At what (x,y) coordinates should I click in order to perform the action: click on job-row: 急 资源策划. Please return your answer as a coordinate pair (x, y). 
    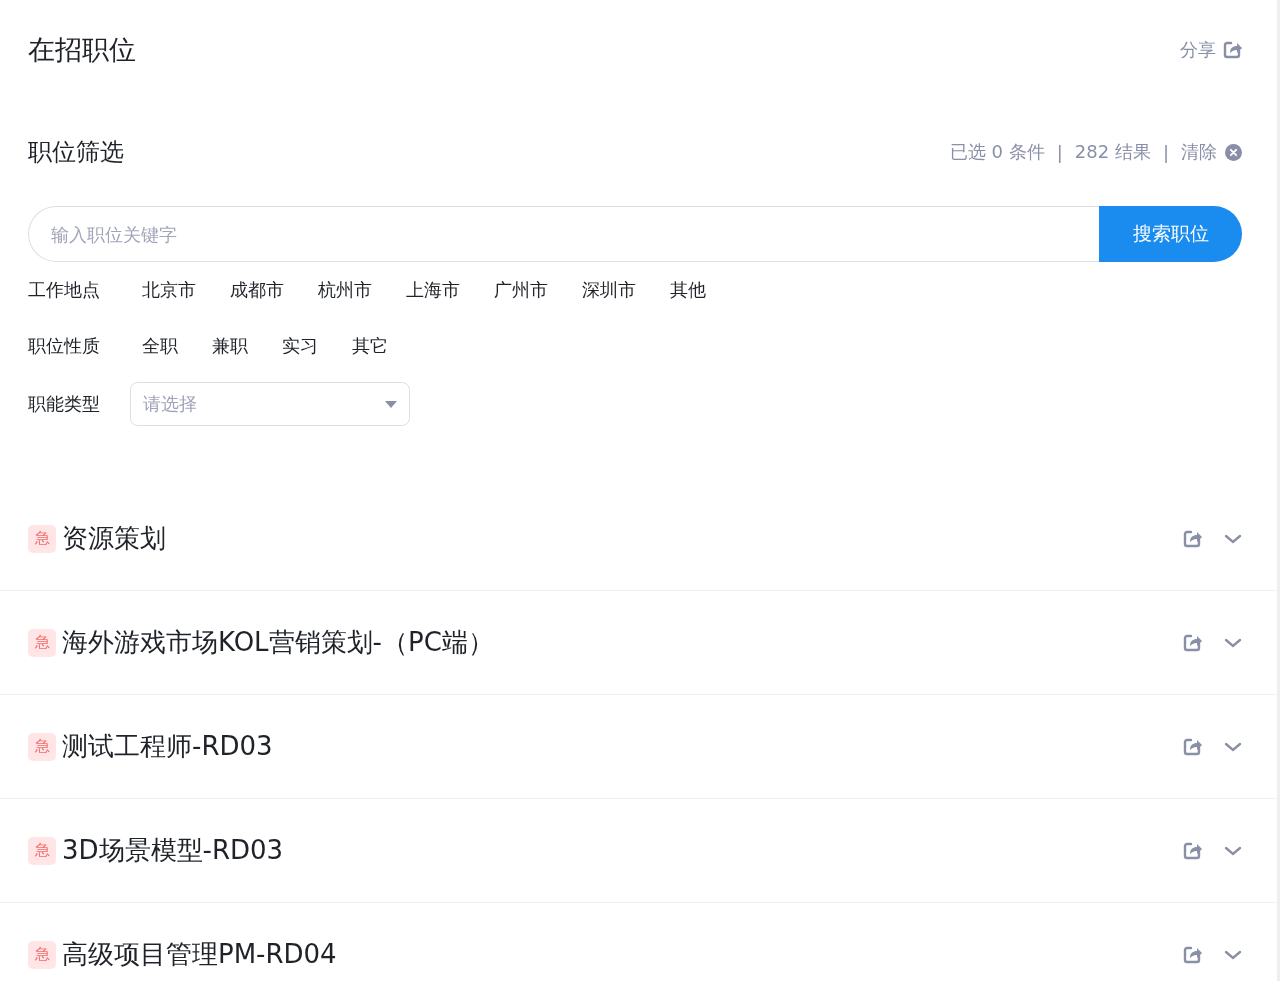
    Looking at the image, I should click on (638, 539).